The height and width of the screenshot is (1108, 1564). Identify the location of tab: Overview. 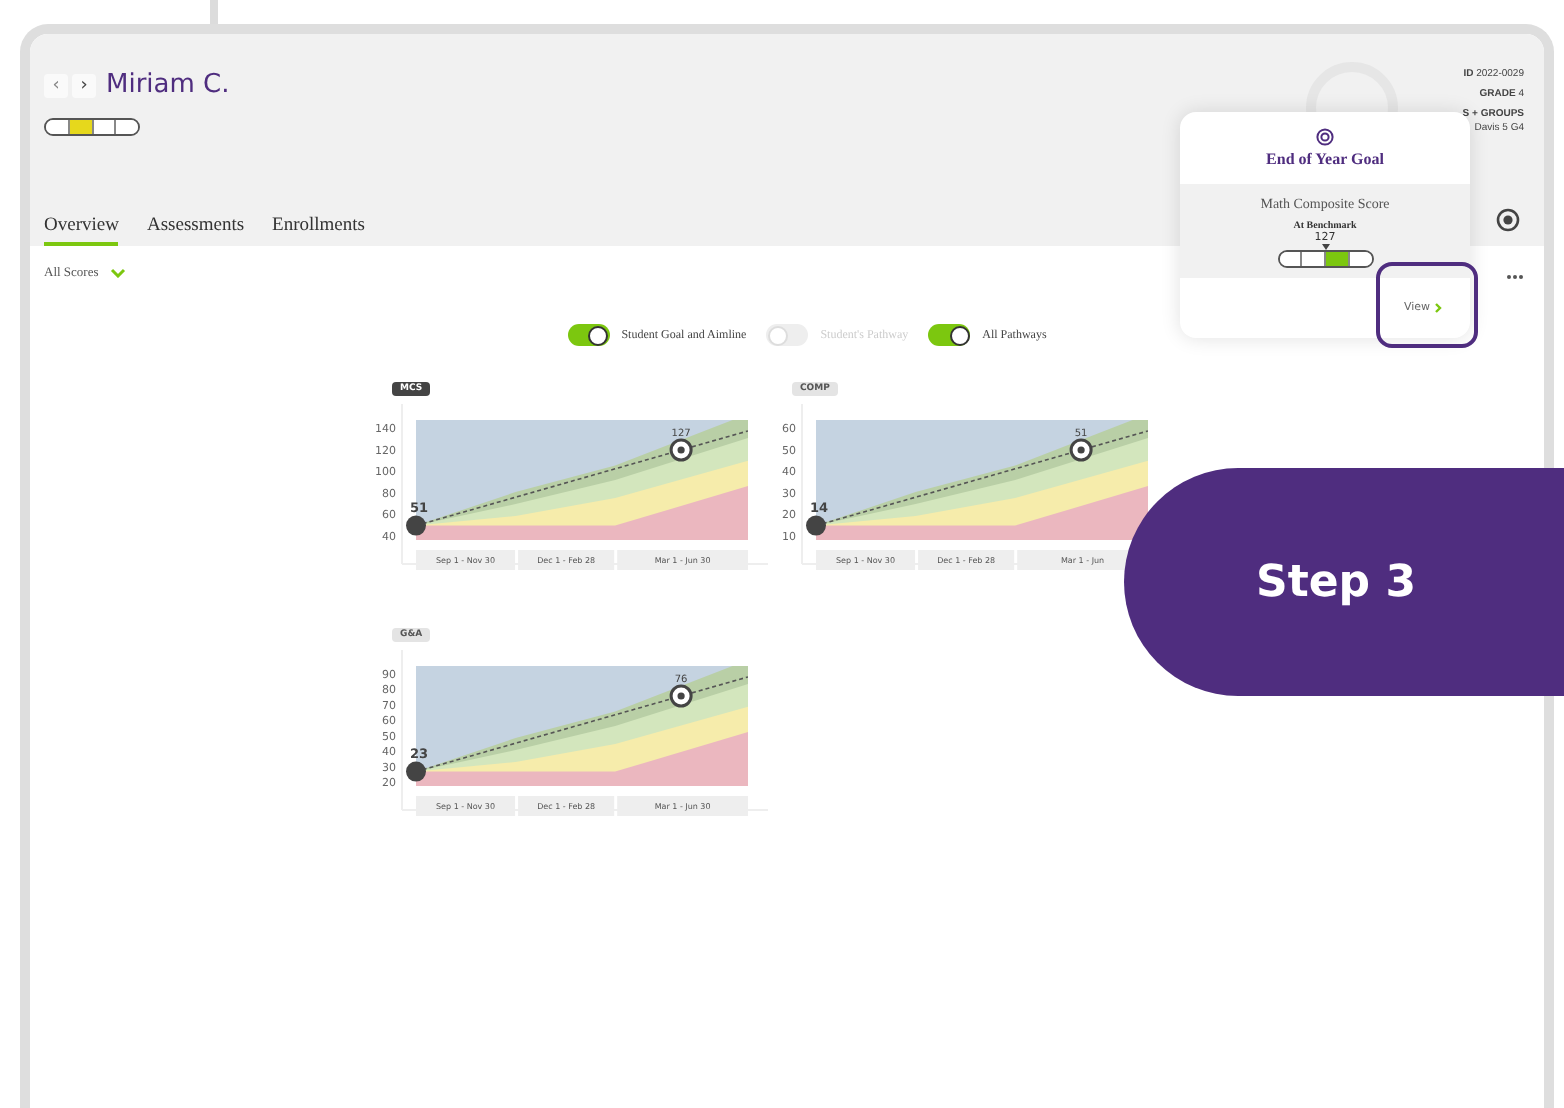
(81, 231).